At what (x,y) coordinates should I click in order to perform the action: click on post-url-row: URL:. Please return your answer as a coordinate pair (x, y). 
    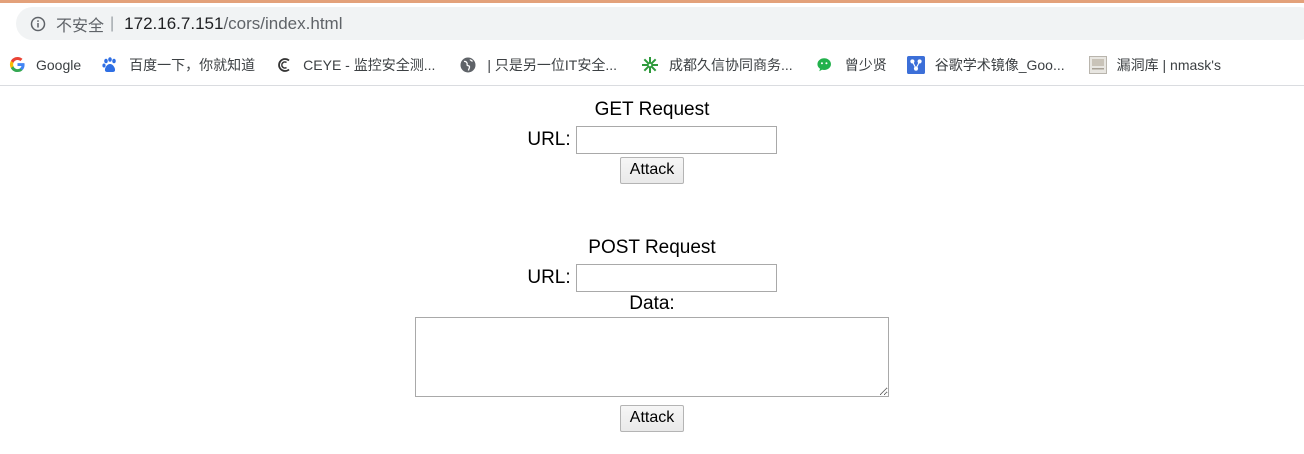
    Looking at the image, I should click on (652, 278).